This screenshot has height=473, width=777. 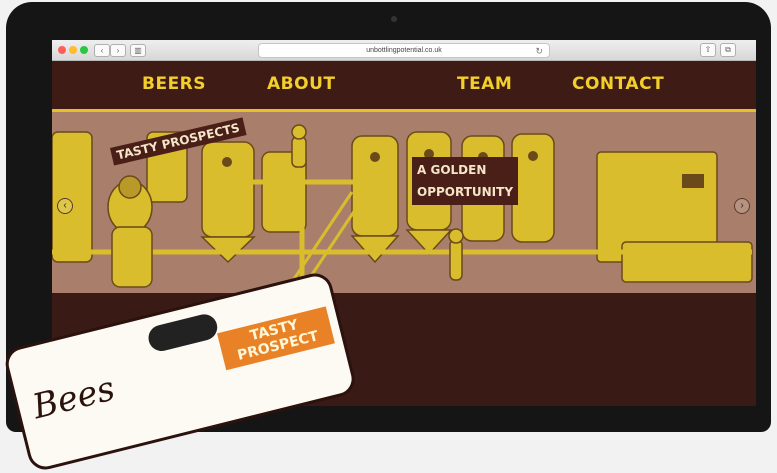 I want to click on reload-icon: ↻, so click(x=539, y=51).